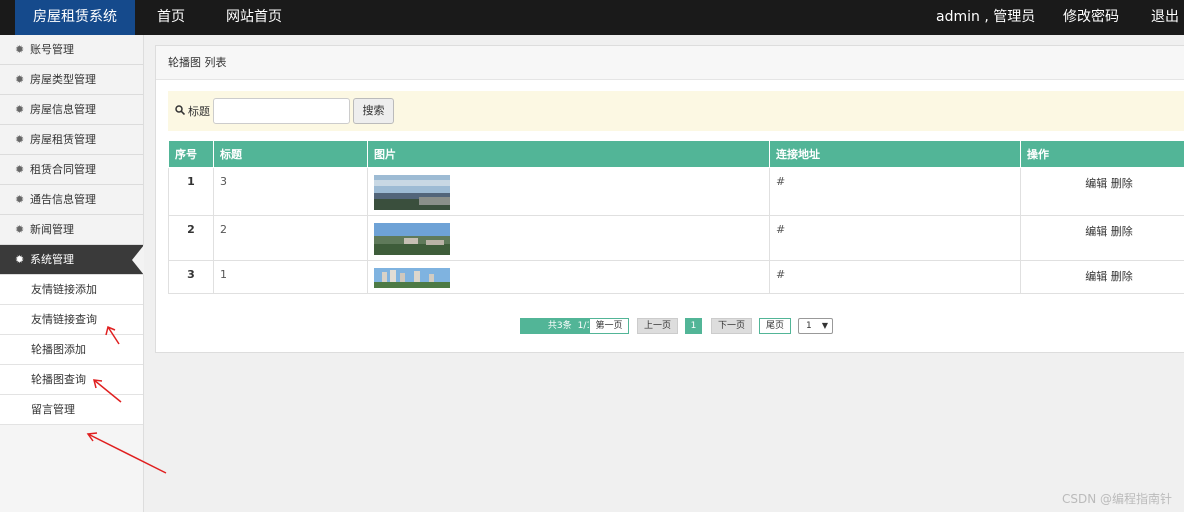 This screenshot has height=512, width=1184. What do you see at coordinates (63, 139) in the screenshot?
I see `sidebar-item-label: 房屋租赁管理` at bounding box center [63, 139].